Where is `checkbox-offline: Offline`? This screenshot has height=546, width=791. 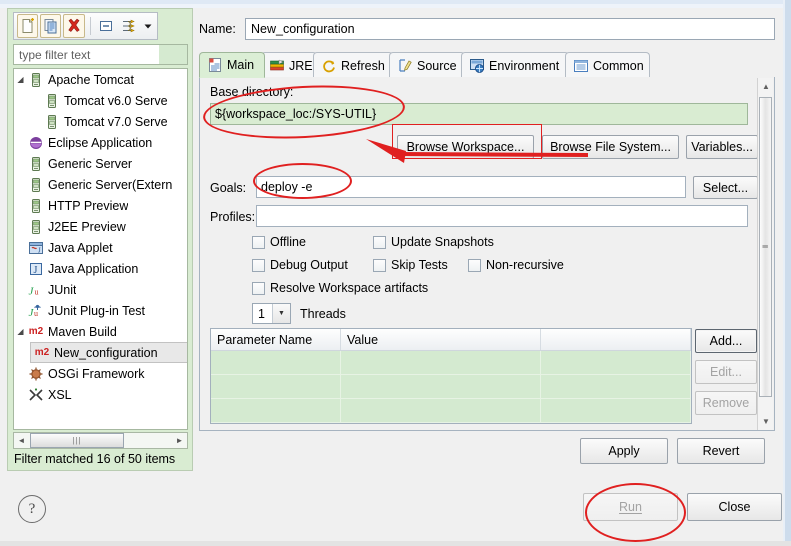
checkbox-offline: Offline is located at coordinates (279, 242).